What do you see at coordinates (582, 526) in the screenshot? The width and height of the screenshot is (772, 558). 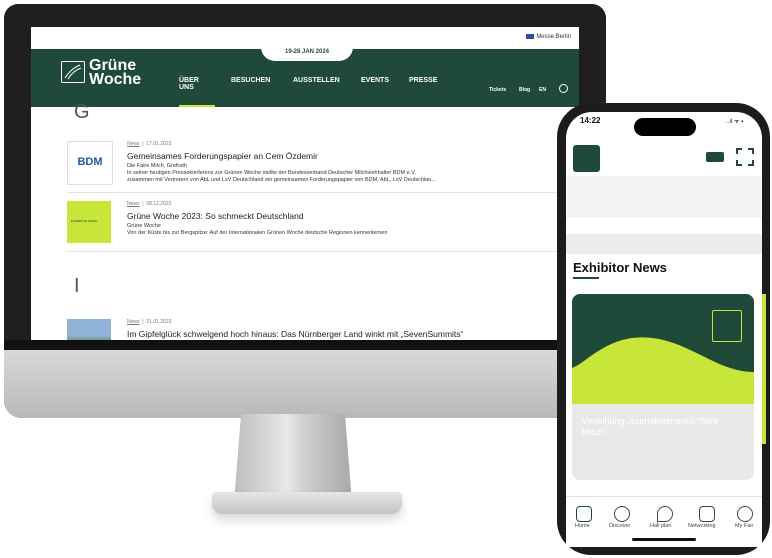 I see `tab-home: Home` at bounding box center [582, 526].